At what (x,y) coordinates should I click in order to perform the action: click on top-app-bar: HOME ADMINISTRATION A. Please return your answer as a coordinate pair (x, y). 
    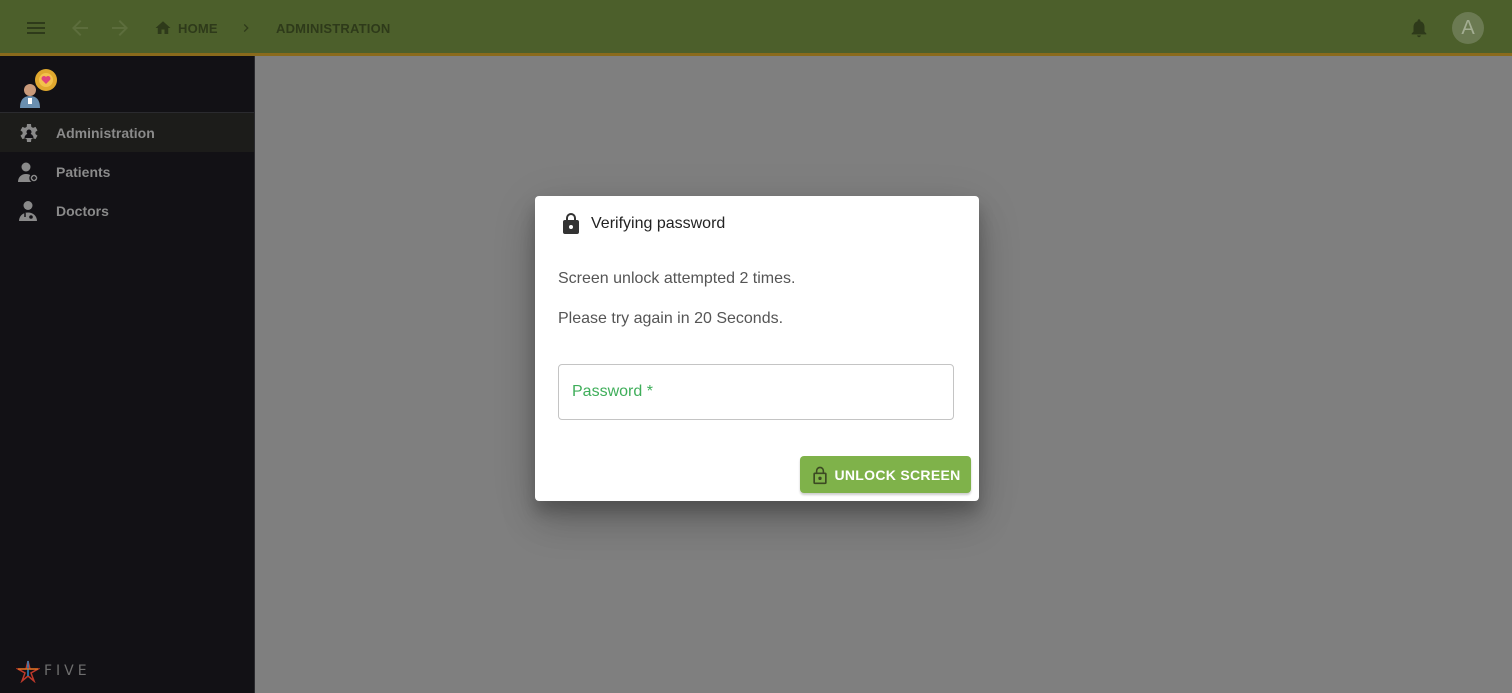
    Looking at the image, I should click on (756, 28).